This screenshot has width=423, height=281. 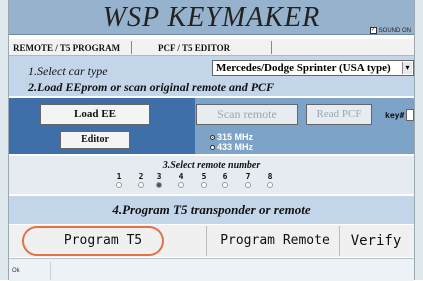 What do you see at coordinates (212, 137) in the screenshot?
I see `radio-315-icon` at bounding box center [212, 137].